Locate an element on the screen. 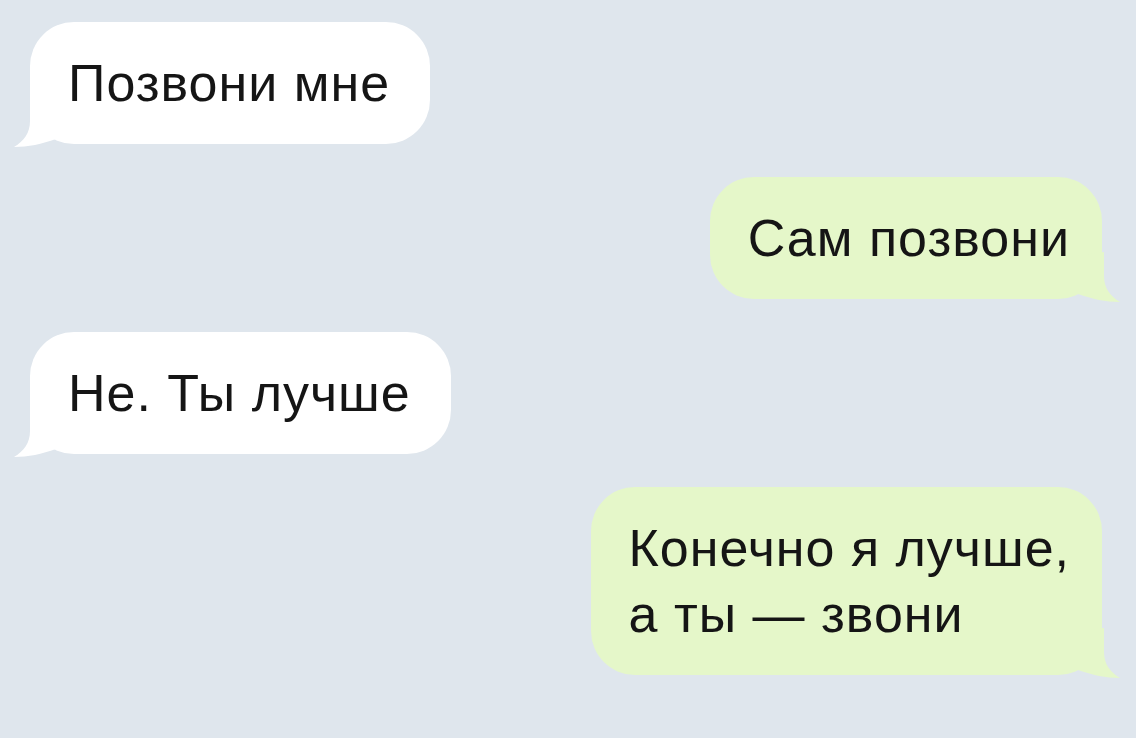 This screenshot has height=738, width=1136. message-bubble: Конечно я лучше, а ты — звони is located at coordinates (855, 582).